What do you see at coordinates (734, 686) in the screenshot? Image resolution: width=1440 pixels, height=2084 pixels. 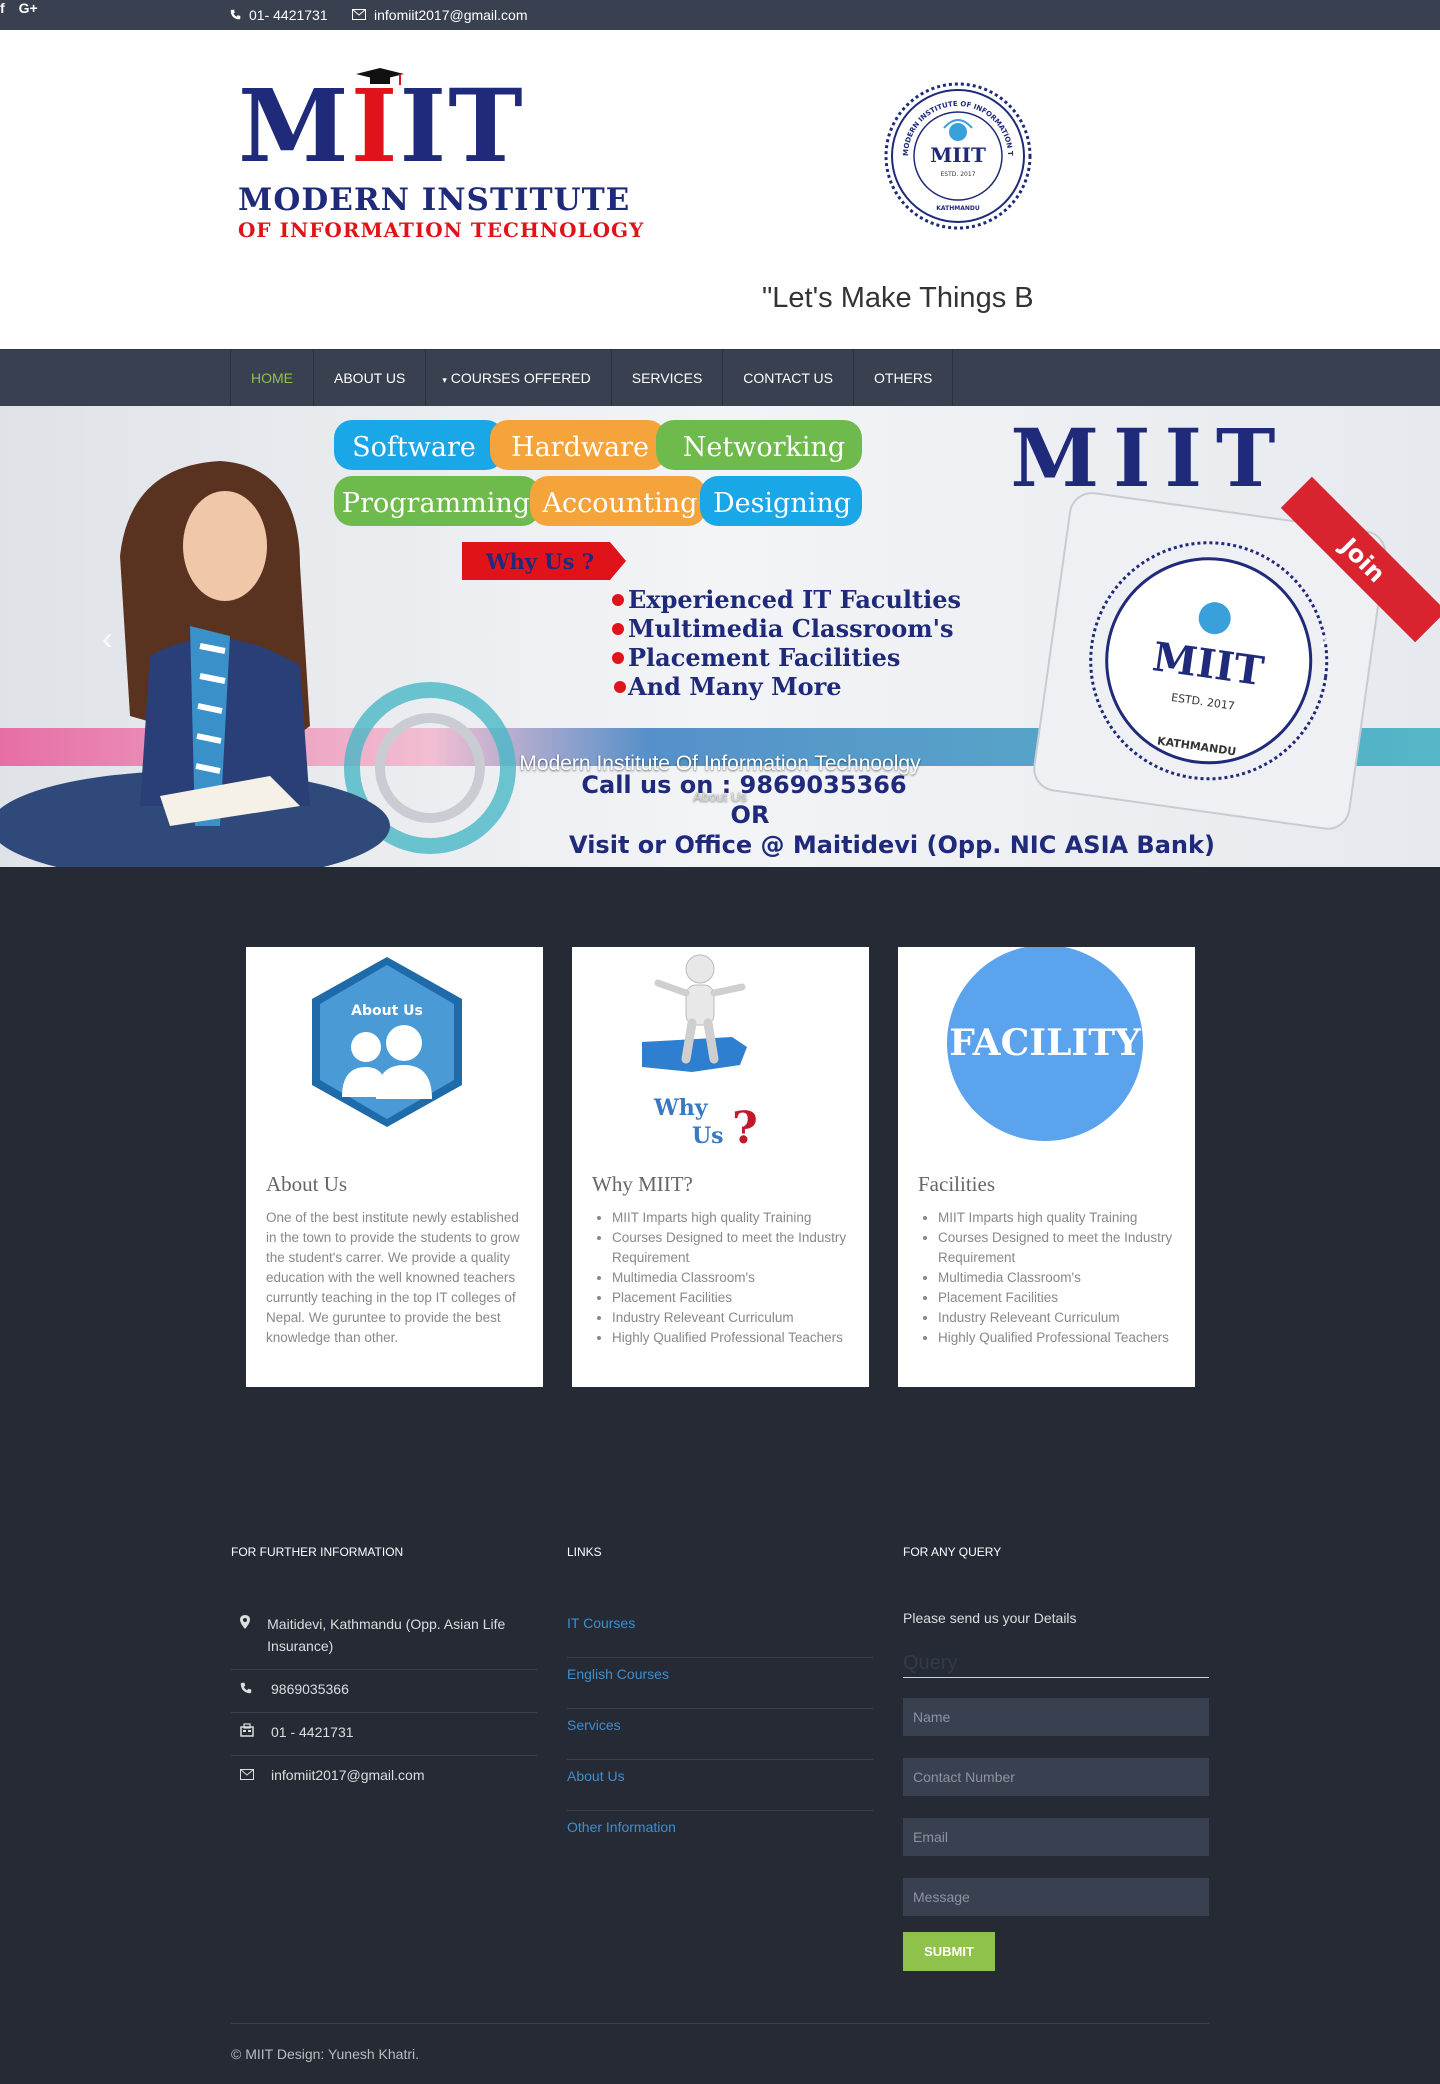 I see `svg-text: And Many More` at bounding box center [734, 686].